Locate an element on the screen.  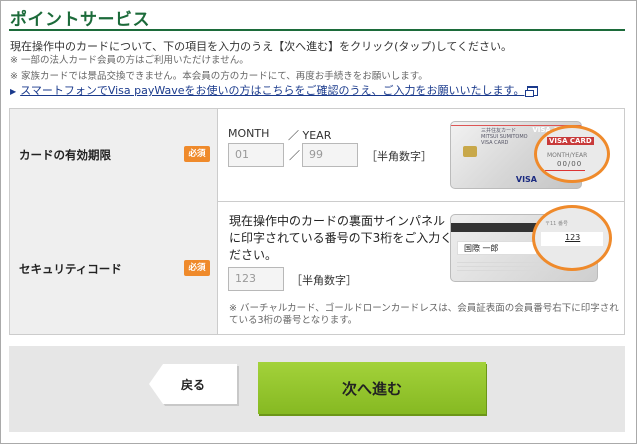
card-bank-name: 三井住友カード MITSUI SUMITOMO VISA CARD is located at coordinates (504, 137).